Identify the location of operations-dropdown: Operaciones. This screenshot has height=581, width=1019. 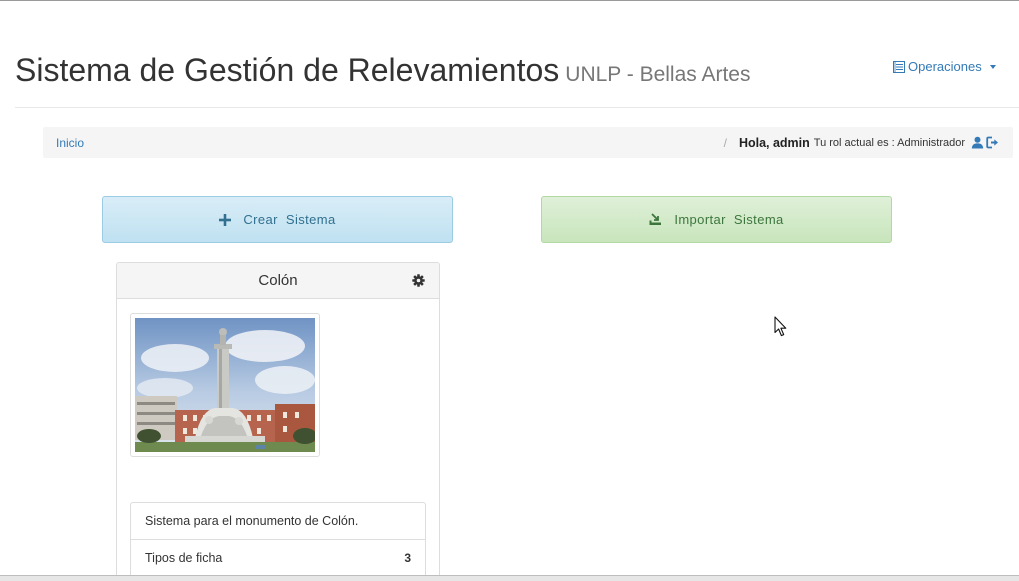
(944, 66).